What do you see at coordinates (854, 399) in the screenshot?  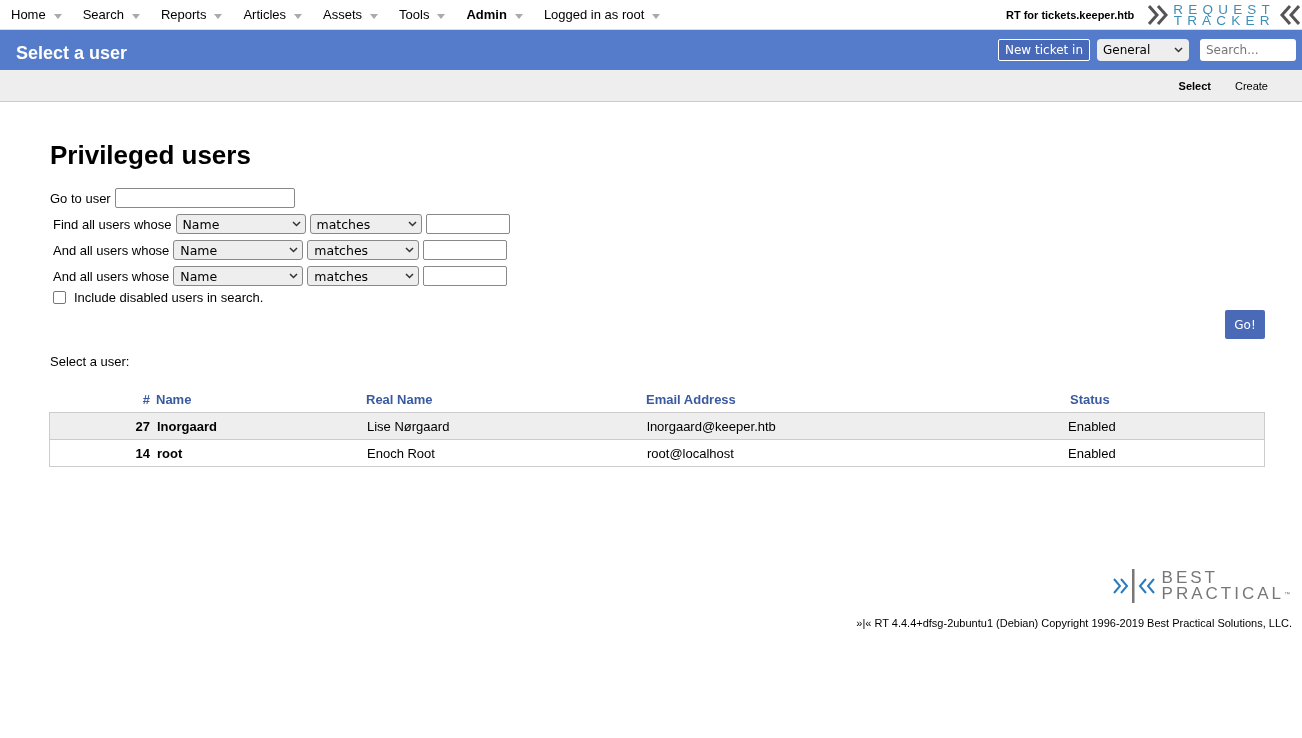 I see `column-header: Email Address` at bounding box center [854, 399].